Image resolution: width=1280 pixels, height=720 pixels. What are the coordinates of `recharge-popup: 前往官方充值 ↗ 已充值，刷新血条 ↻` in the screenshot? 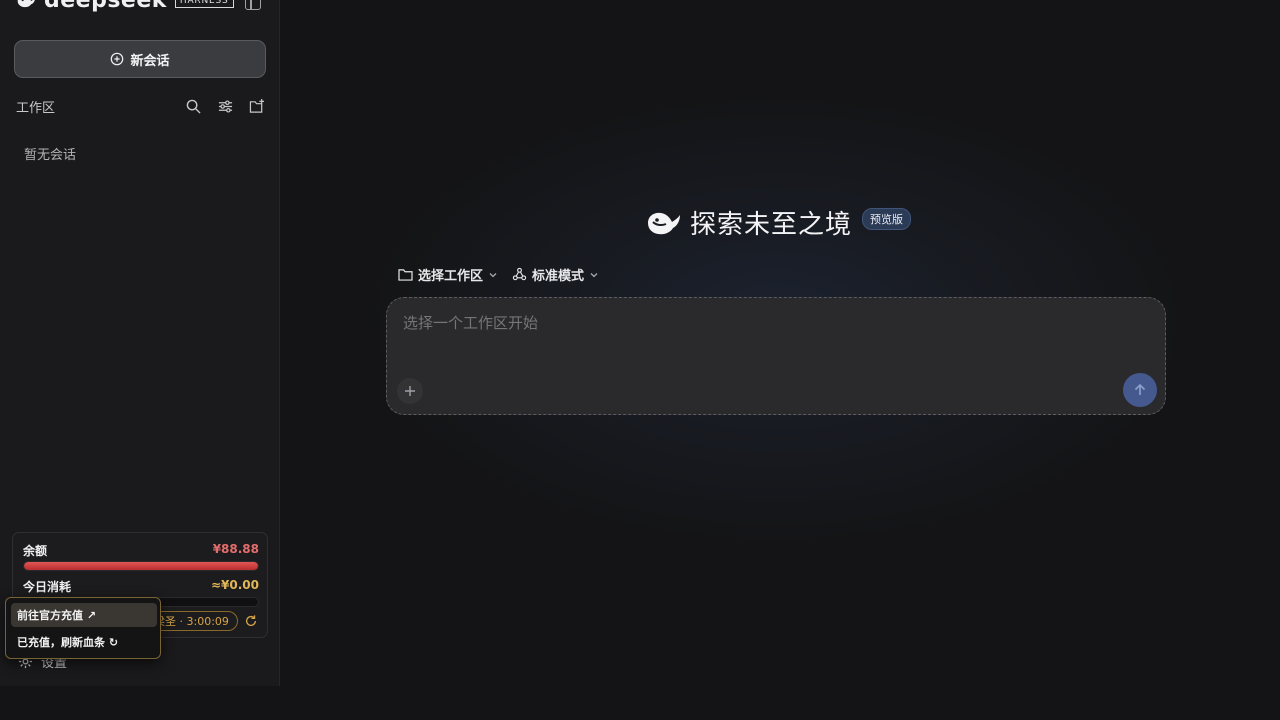 It's located at (83, 628).